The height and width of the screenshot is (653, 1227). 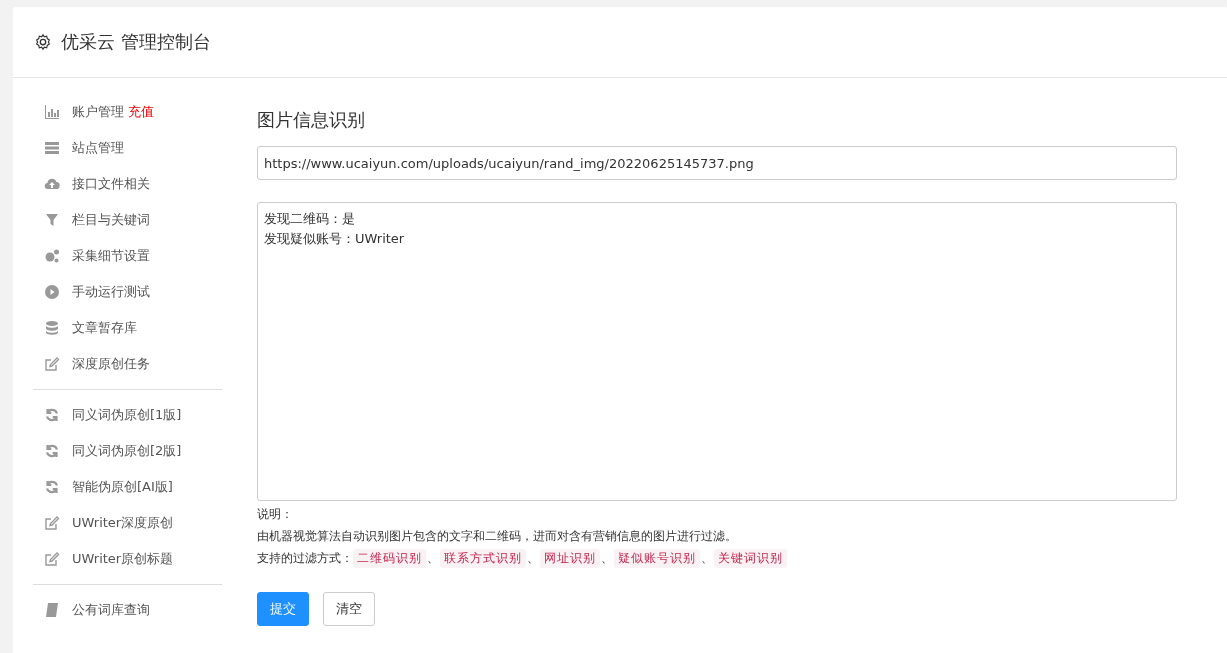 I want to click on method-tag: 关键词识别, so click(x=750, y=558).